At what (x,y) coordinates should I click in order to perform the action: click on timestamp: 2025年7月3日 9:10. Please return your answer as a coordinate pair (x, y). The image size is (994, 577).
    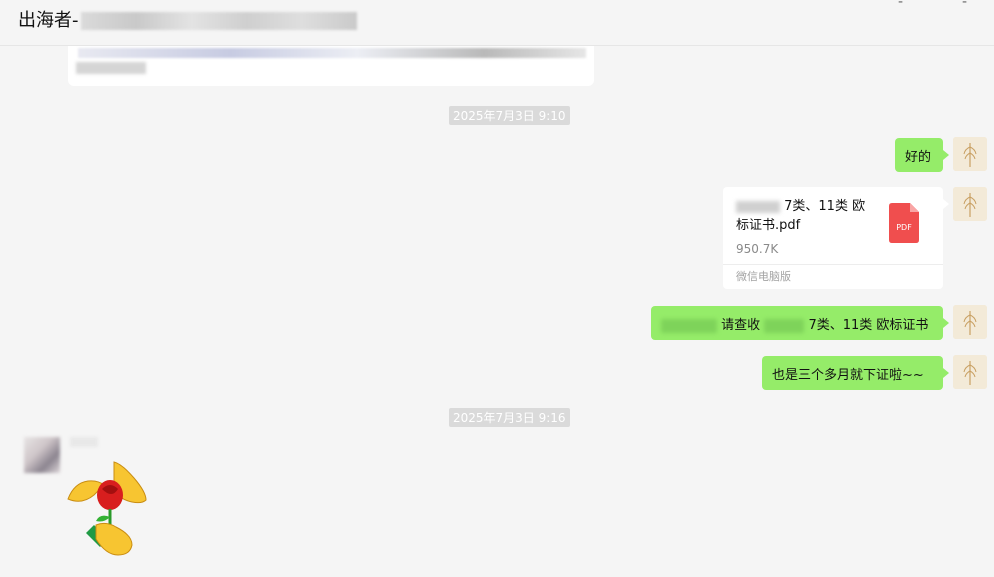
    Looking at the image, I should click on (509, 115).